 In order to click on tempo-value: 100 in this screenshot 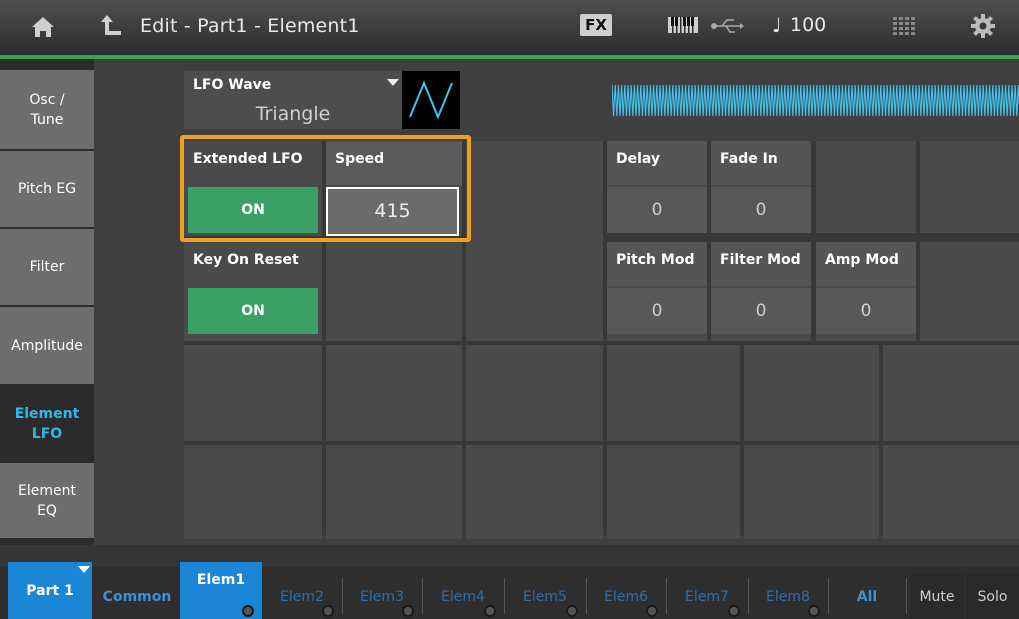, I will do `click(808, 25)`.